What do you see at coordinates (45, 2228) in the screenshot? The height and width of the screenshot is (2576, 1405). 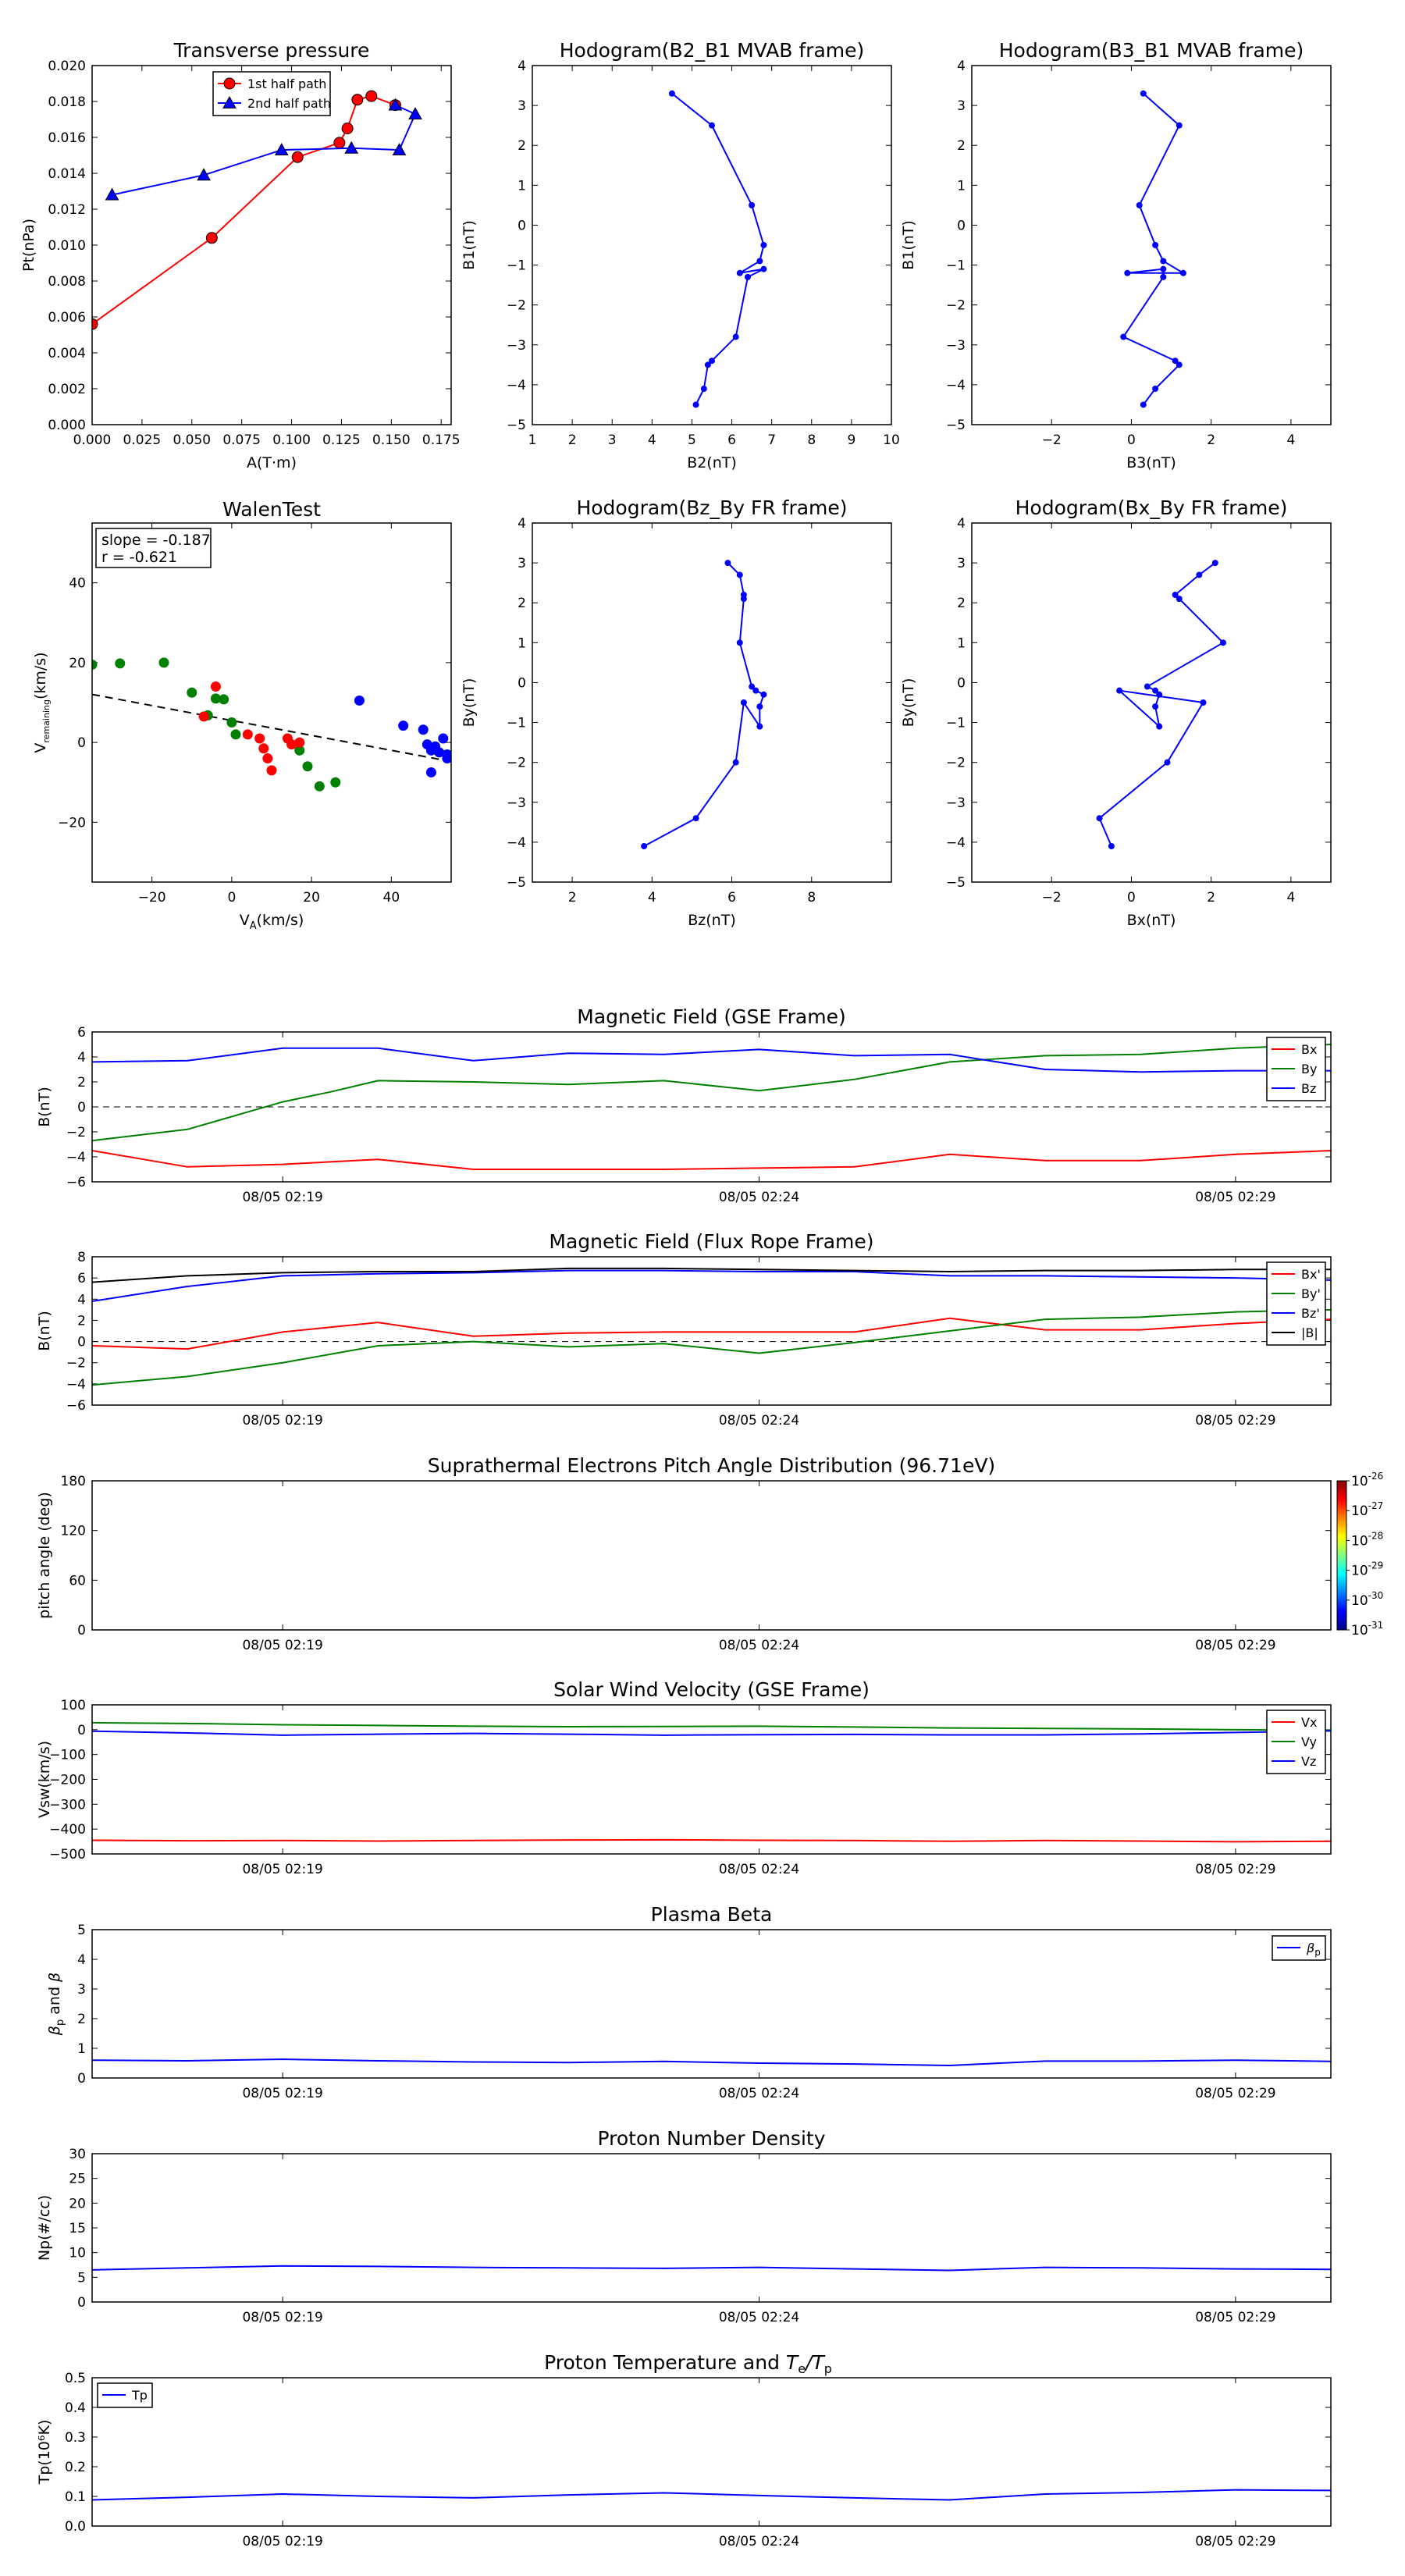 I see `y-axis-label: Np(#/cc)` at bounding box center [45, 2228].